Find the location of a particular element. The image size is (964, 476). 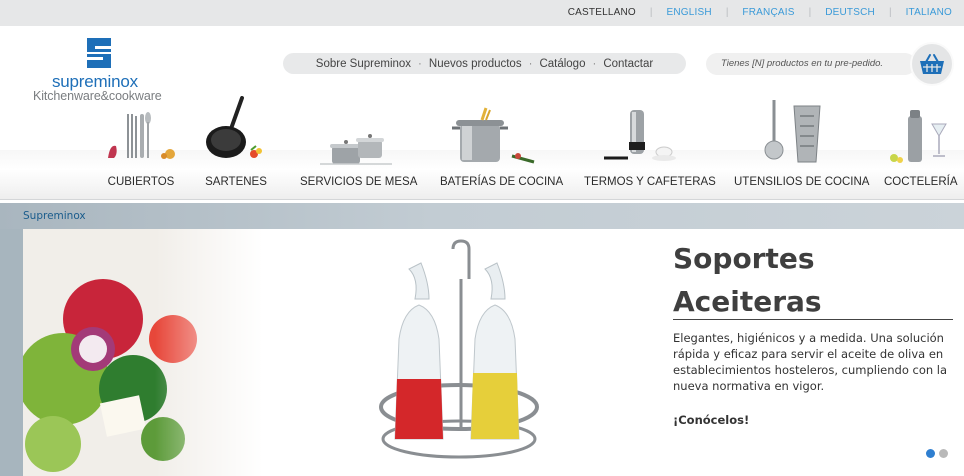

category-cubiertos: CUBIERTOS is located at coordinates (141, 146).